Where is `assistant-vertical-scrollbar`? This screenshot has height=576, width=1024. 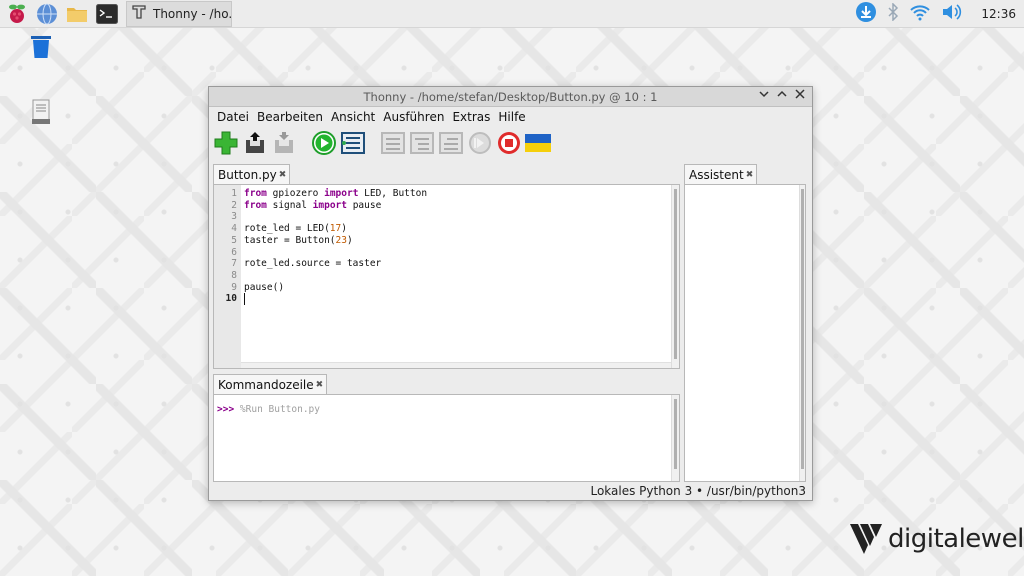 assistant-vertical-scrollbar is located at coordinates (802, 333).